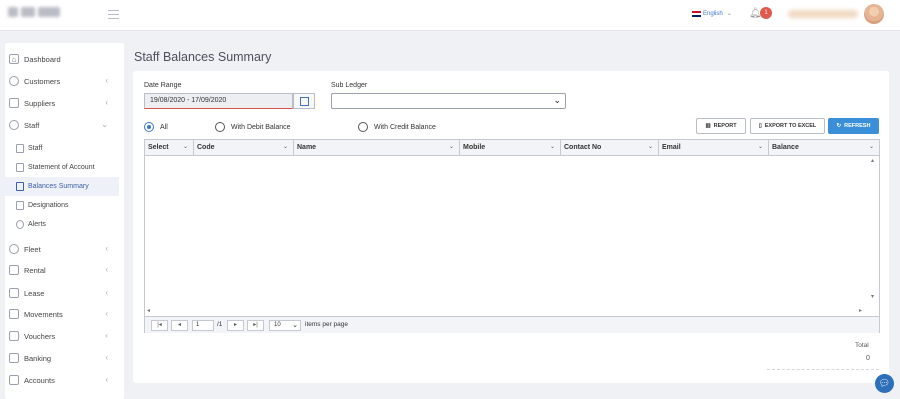  Describe the element at coordinates (59, 314) in the screenshot. I see `sidebar-item-movements: Movements ‹` at that location.